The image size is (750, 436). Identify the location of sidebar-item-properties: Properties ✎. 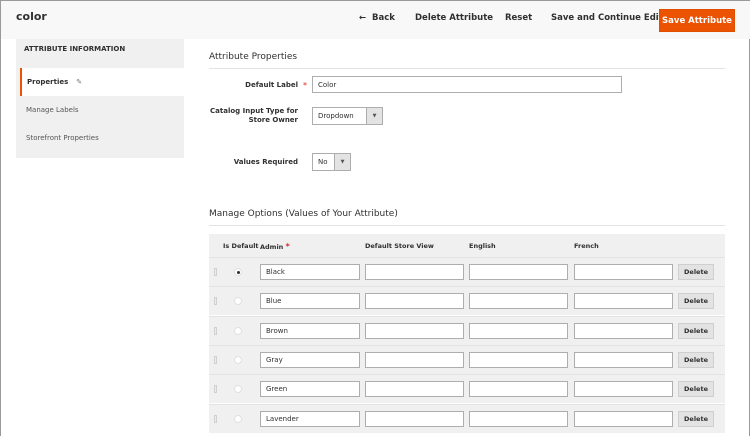
(102, 82).